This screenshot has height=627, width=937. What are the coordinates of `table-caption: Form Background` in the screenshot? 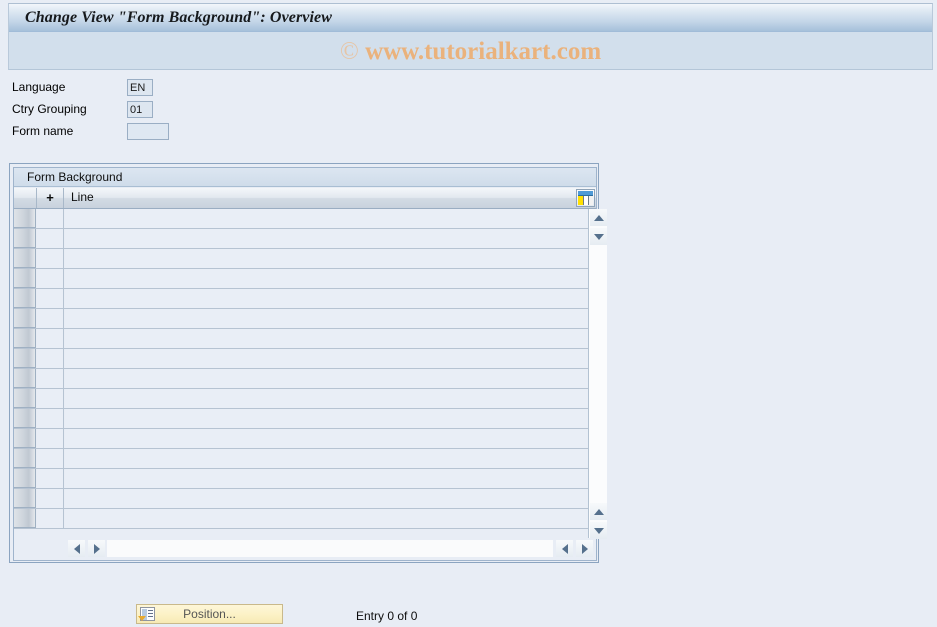 It's located at (75, 177).